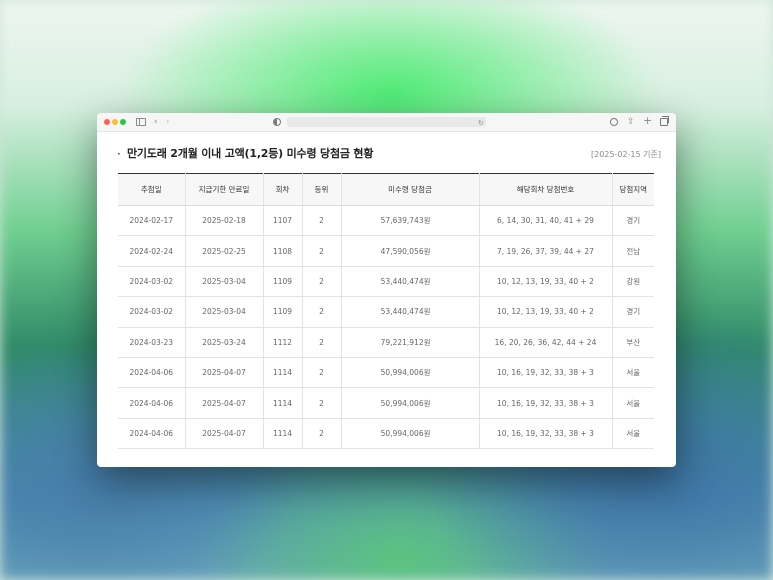  I want to click on column-header: 회차, so click(282, 189).